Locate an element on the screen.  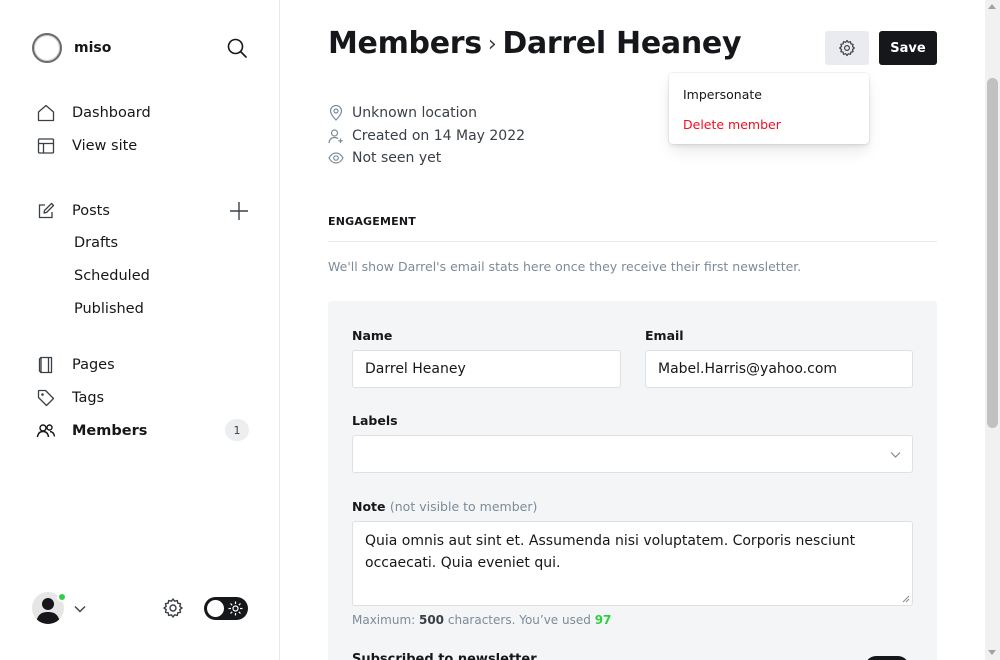
location-text: Unknown location is located at coordinates (414, 113).